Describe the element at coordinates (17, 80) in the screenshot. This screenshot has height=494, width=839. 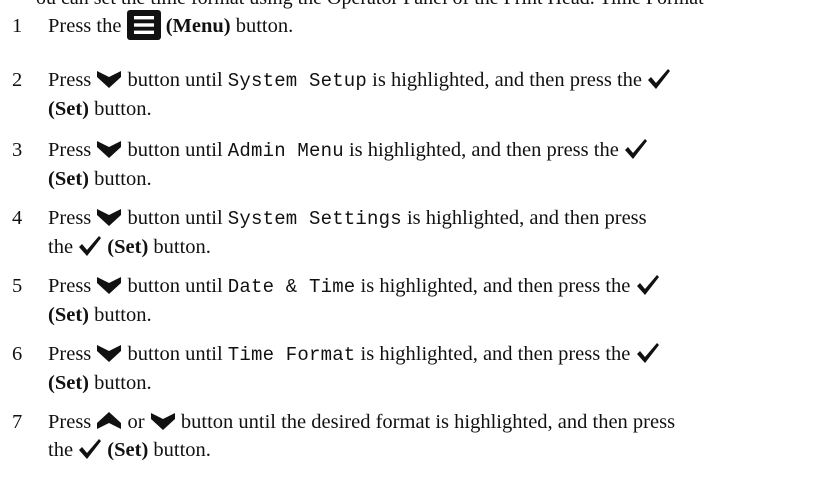
I see `step-number: 2` at that location.